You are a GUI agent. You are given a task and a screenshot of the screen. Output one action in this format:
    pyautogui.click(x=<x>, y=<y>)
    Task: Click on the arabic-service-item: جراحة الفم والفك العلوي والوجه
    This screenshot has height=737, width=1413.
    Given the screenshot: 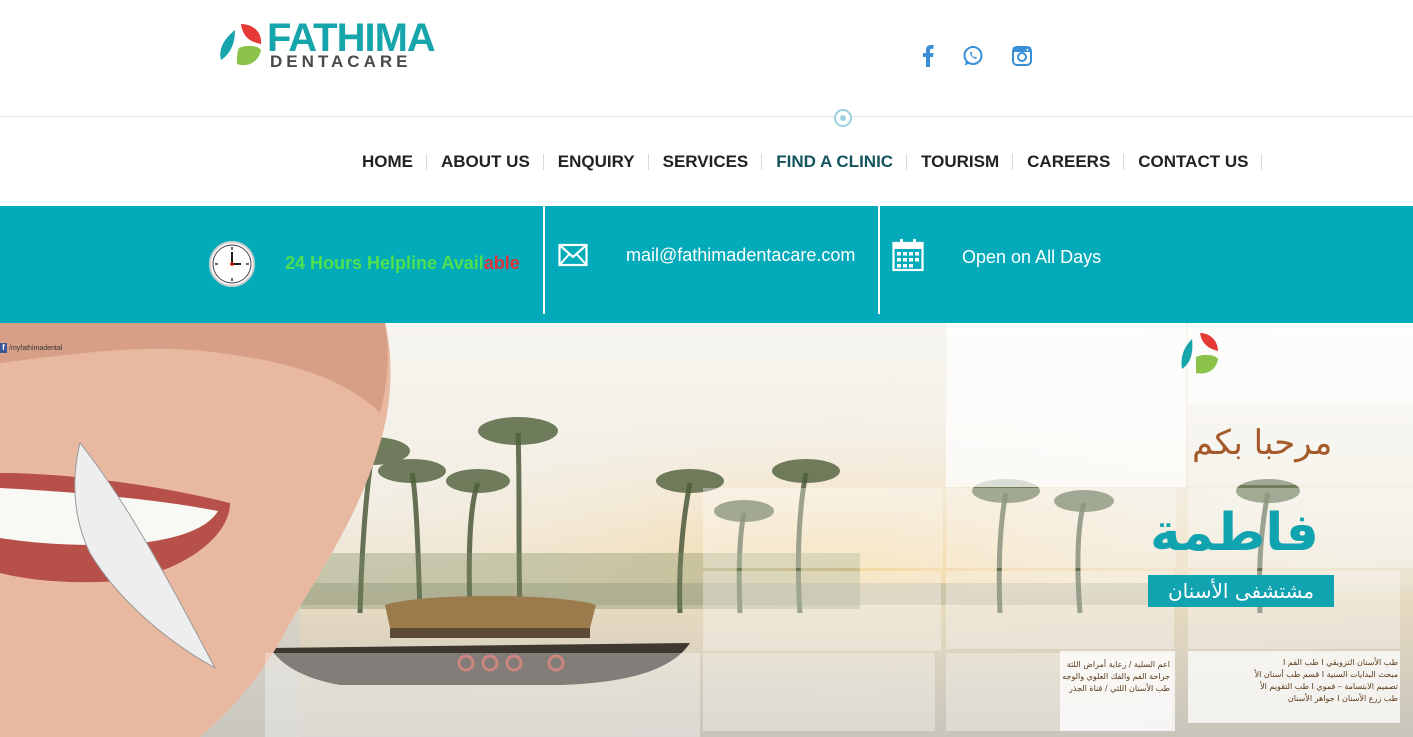 What is the action you would take?
    pyautogui.click(x=1116, y=676)
    